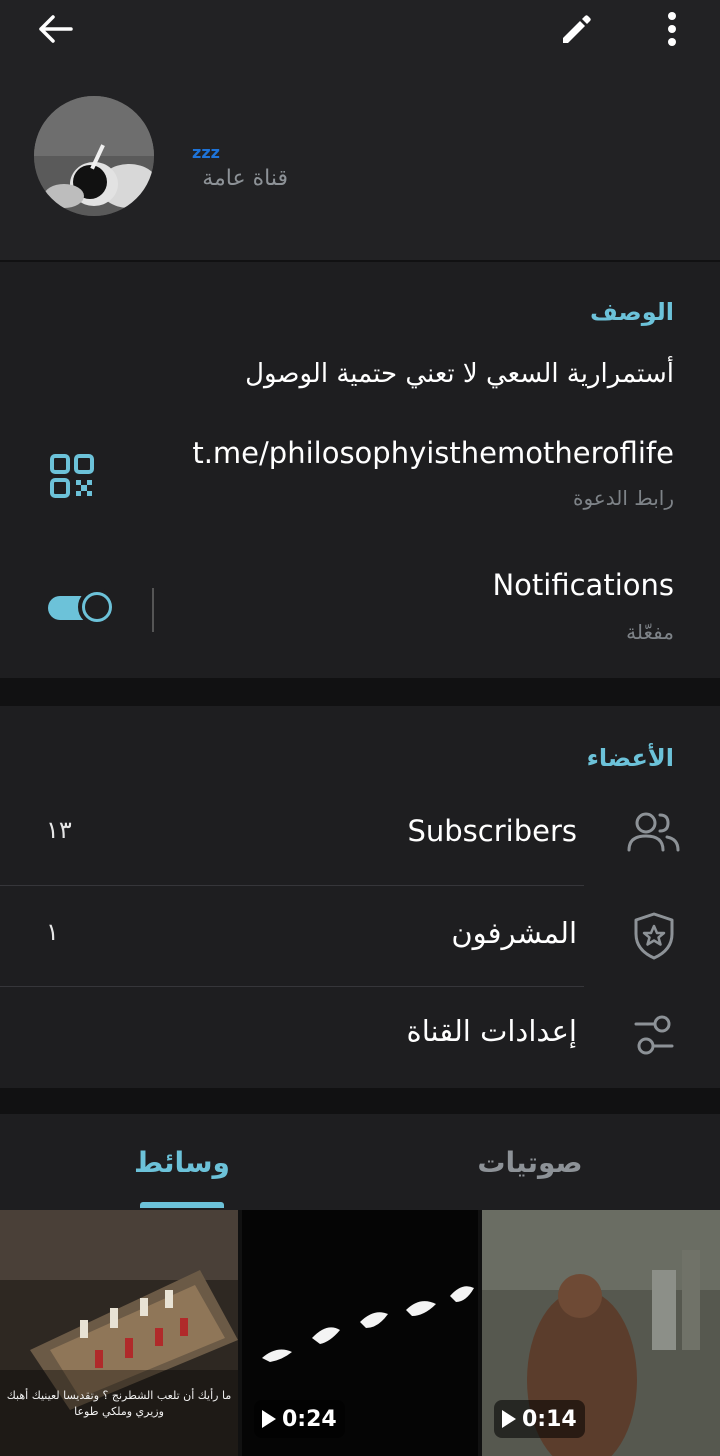 The height and width of the screenshot is (1456, 720). I want to click on people-icon, so click(654, 834).